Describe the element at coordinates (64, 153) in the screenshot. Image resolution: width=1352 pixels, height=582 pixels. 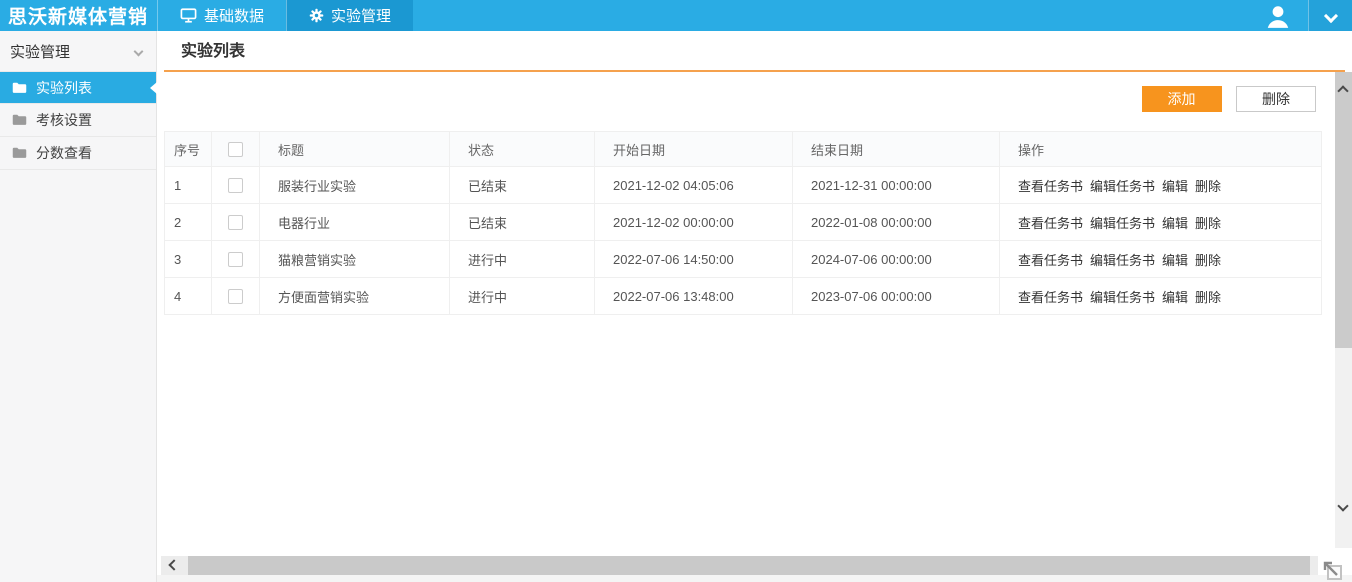
I see `sidebar-item-label: 分数查看` at that location.